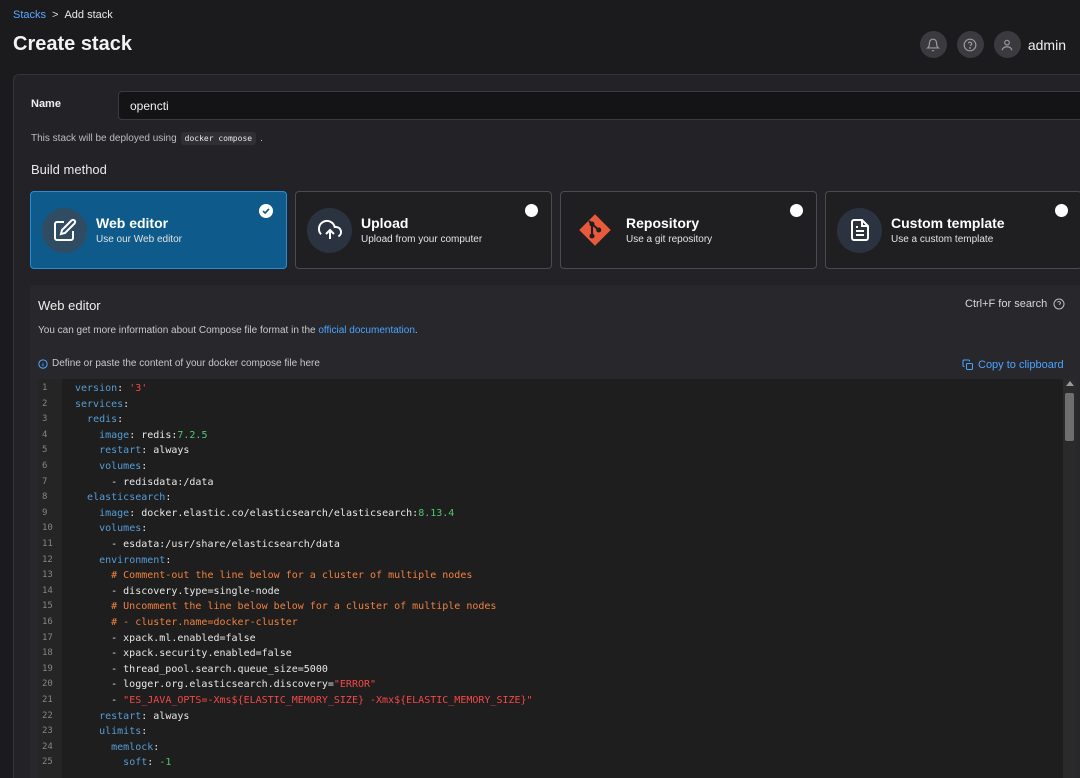 This screenshot has width=1080, height=778. I want to click on line-content: - esdata:/usr/share/elasticsearch/data, so click(207, 545).